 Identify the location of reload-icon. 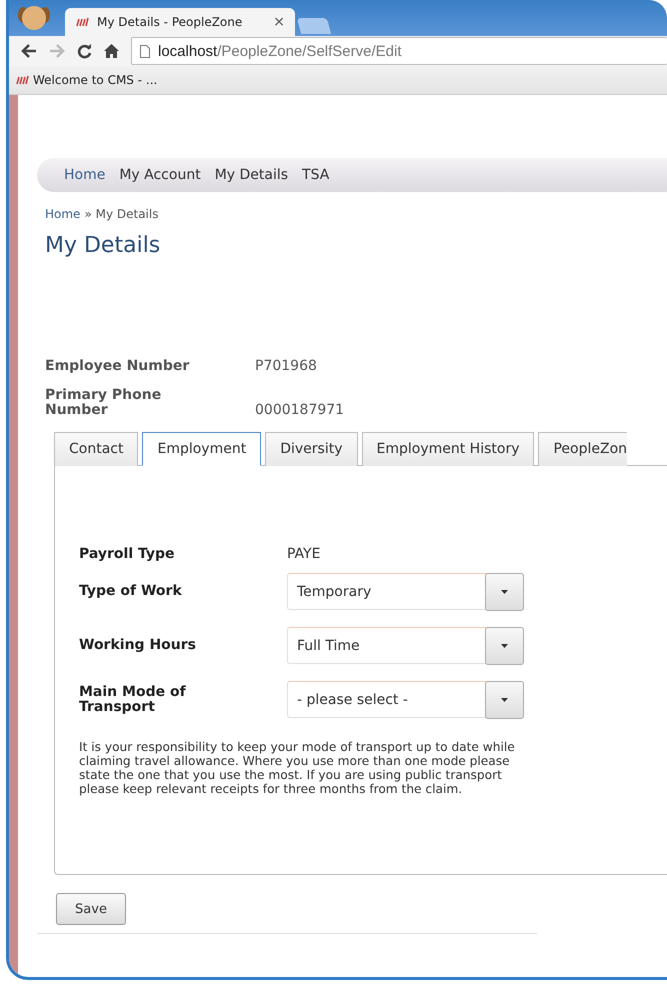
(84, 51).